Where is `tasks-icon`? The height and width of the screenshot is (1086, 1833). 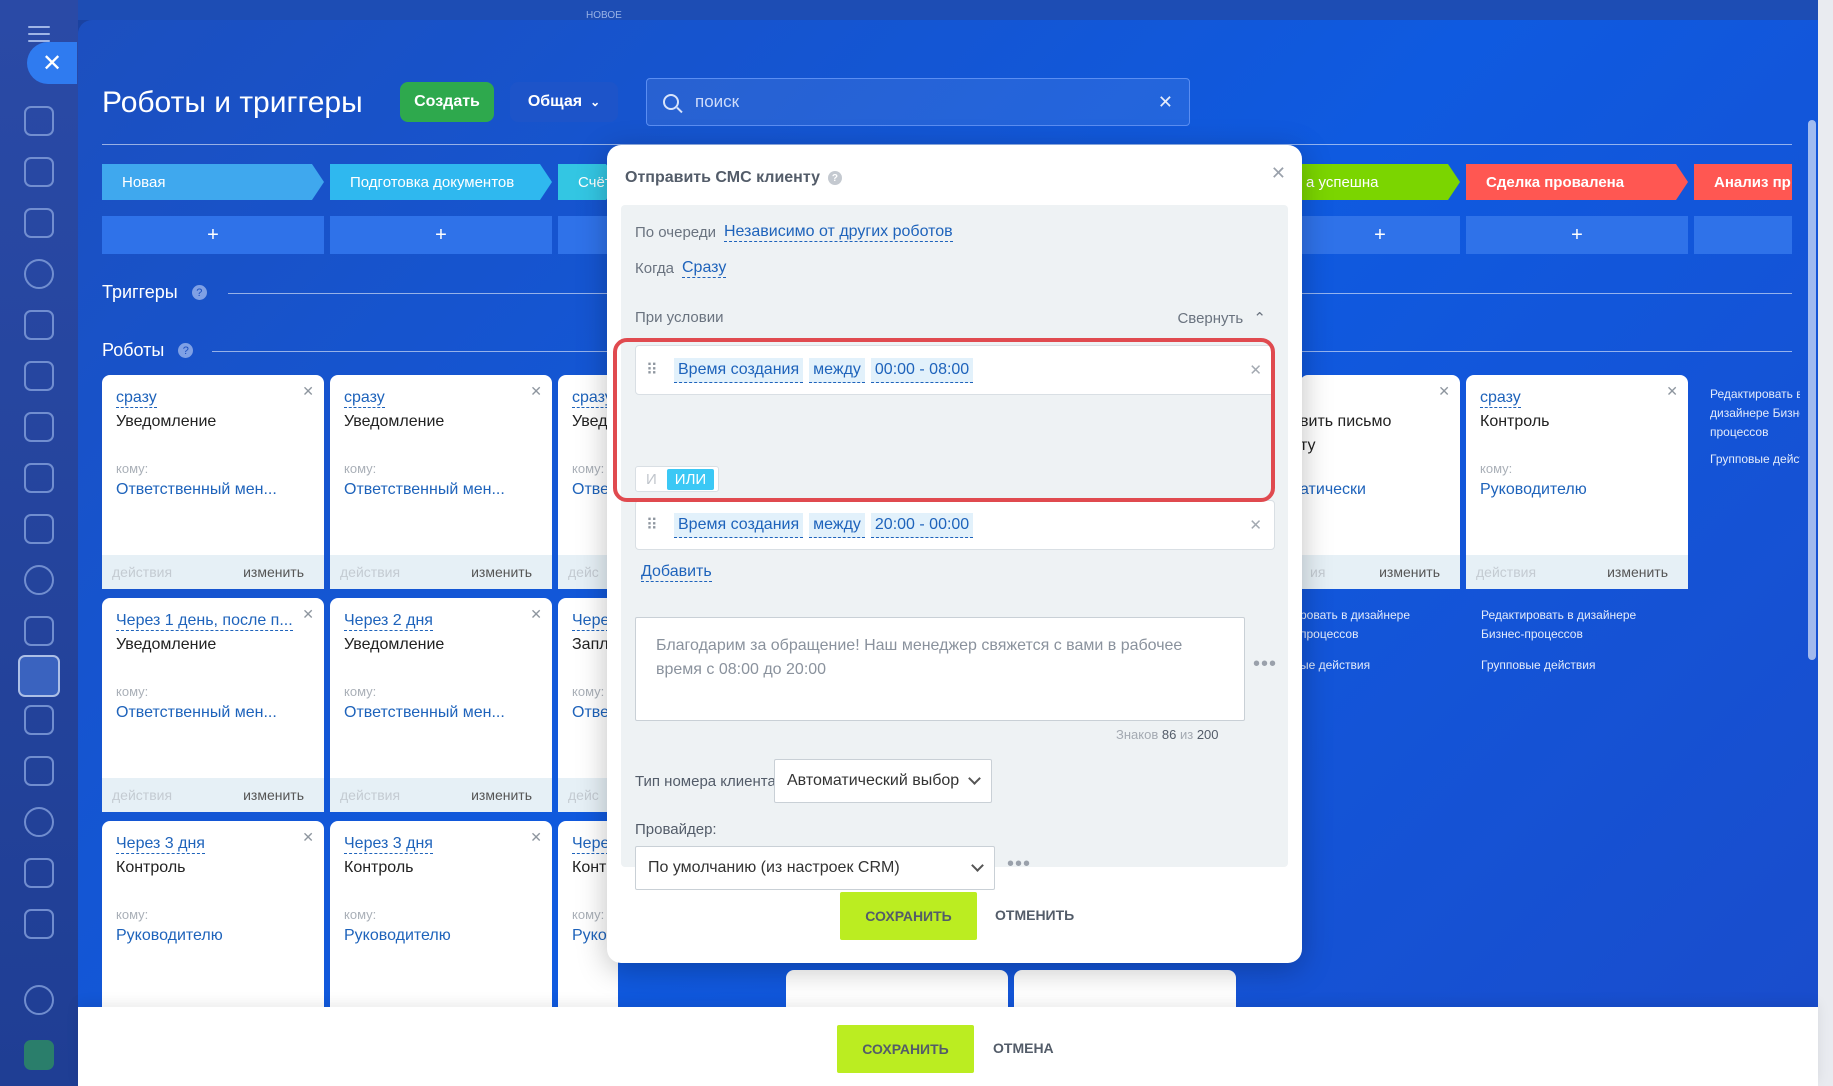
tasks-icon is located at coordinates (39, 631).